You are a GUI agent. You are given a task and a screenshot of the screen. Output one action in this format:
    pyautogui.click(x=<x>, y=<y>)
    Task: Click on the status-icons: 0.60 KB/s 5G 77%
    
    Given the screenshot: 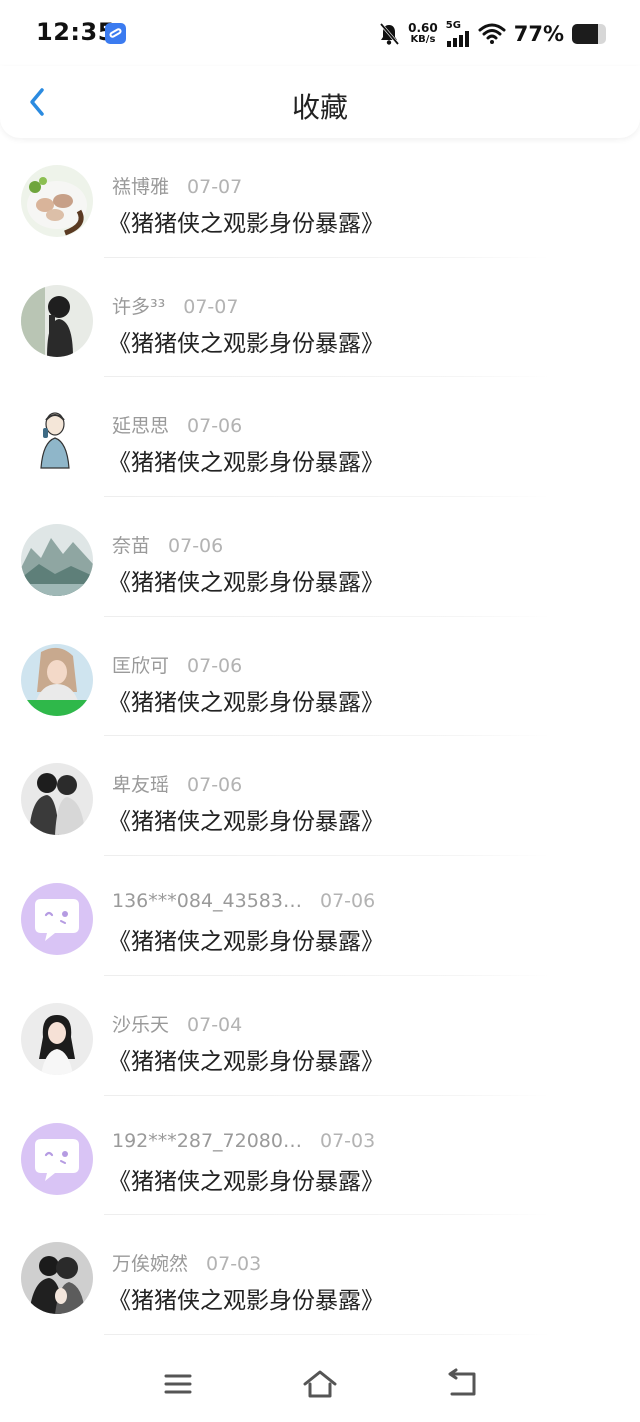 What is the action you would take?
    pyautogui.click(x=492, y=34)
    